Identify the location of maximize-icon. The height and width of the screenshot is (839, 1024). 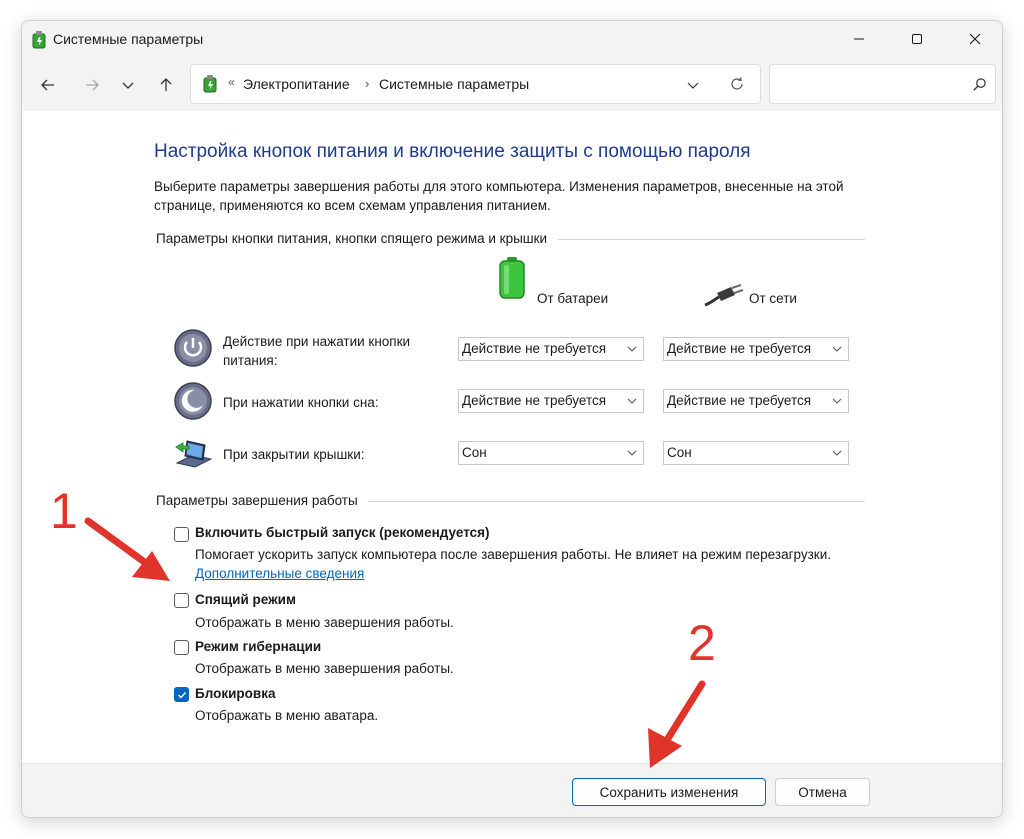
(917, 39).